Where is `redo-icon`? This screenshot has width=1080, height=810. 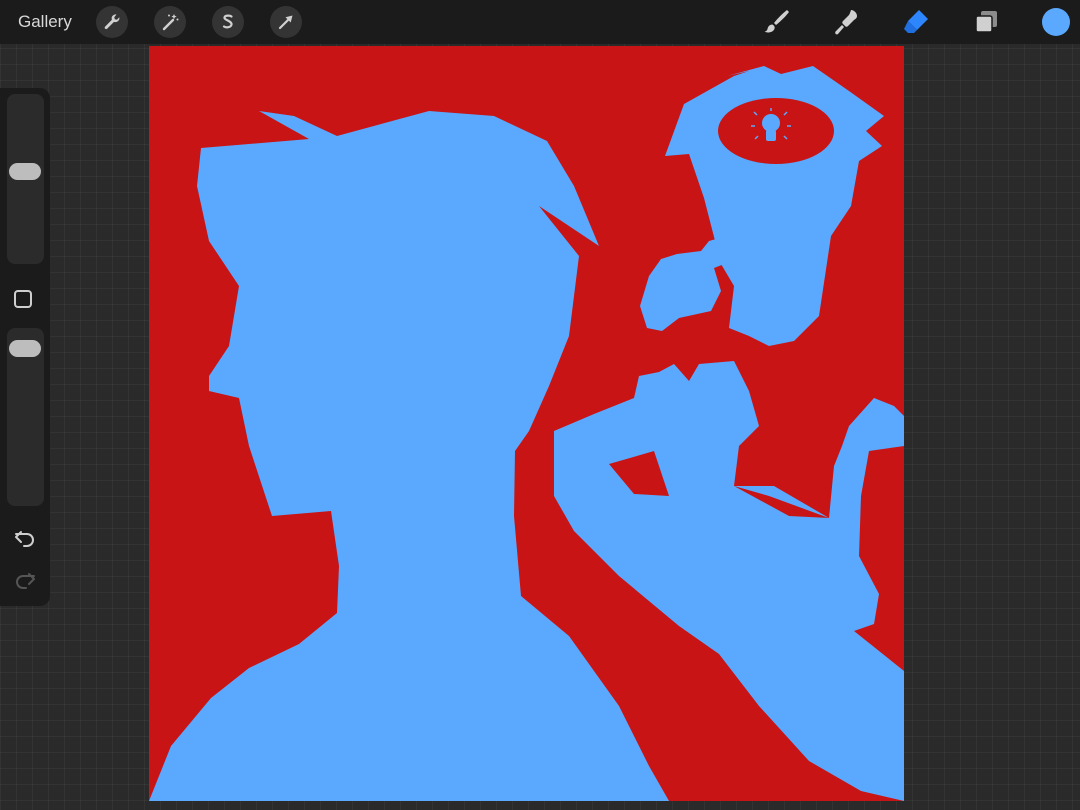 redo-icon is located at coordinates (25, 581).